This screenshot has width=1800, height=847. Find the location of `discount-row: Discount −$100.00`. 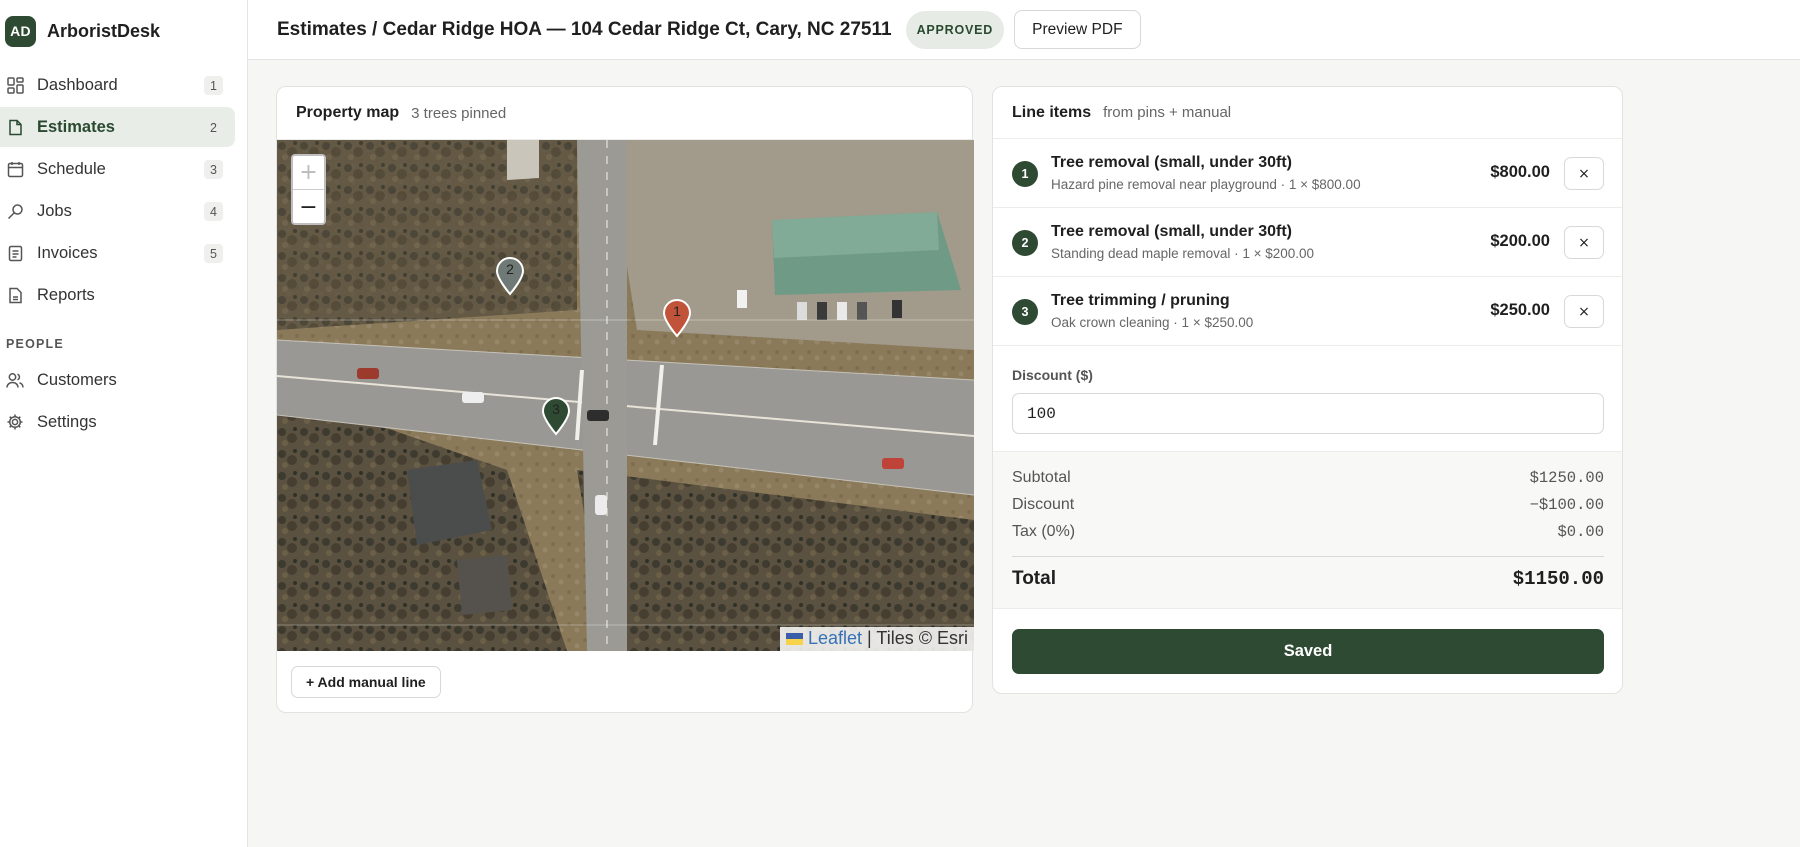

discount-row: Discount −$100.00 is located at coordinates (1308, 505).